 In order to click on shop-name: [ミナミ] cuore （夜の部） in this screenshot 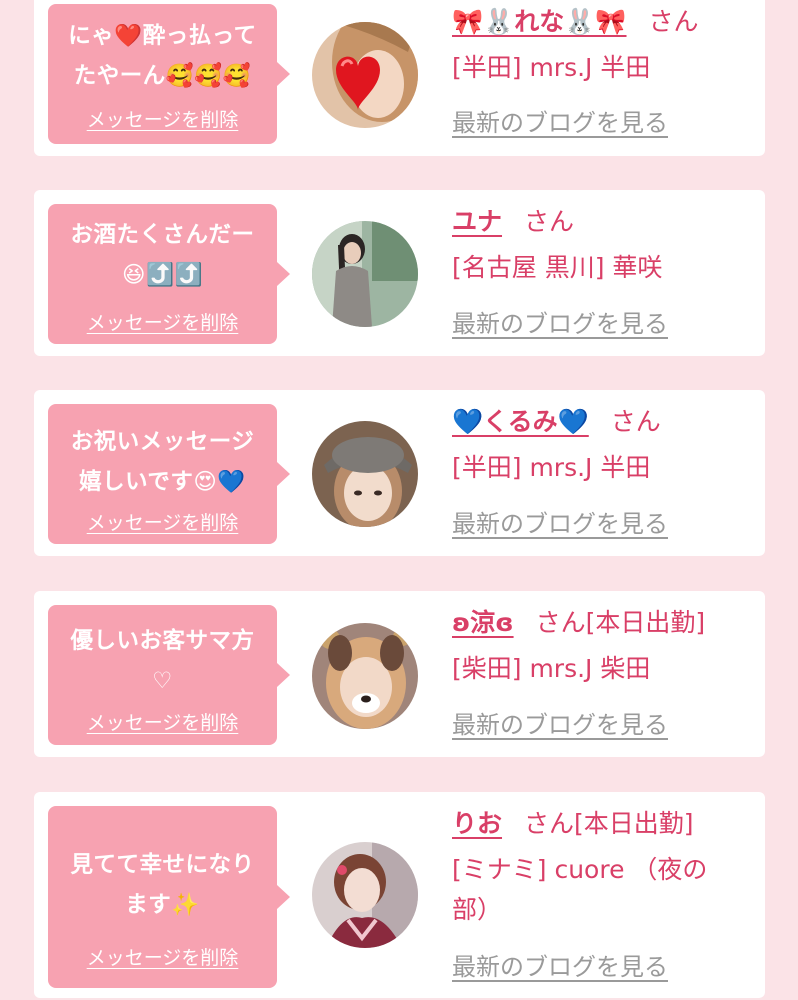, I will do `click(580, 889)`.